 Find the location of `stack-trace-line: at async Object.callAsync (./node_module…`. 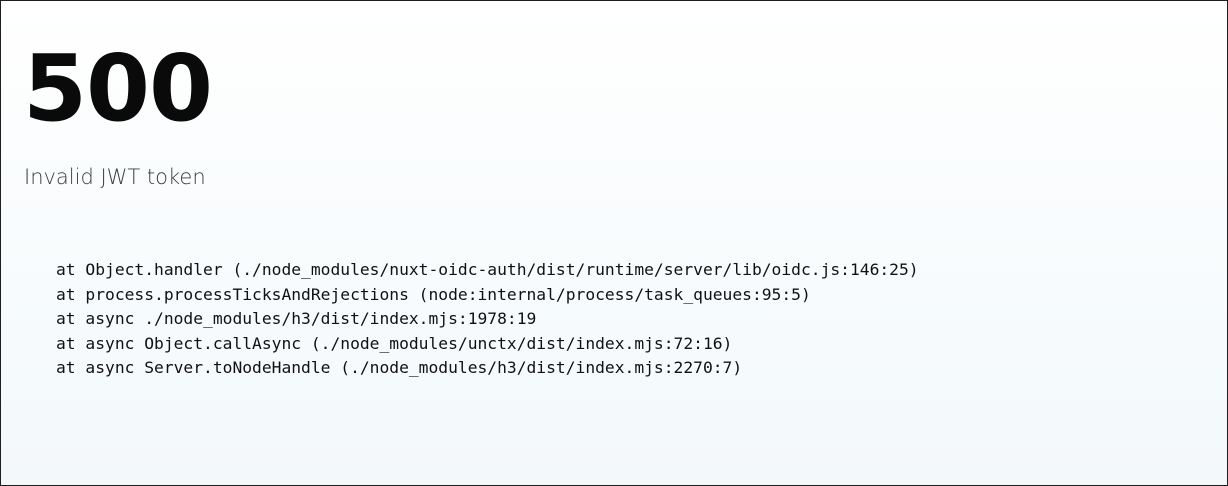

stack-trace-line: at async Object.callAsync (./node_module… is located at coordinates (394, 343).